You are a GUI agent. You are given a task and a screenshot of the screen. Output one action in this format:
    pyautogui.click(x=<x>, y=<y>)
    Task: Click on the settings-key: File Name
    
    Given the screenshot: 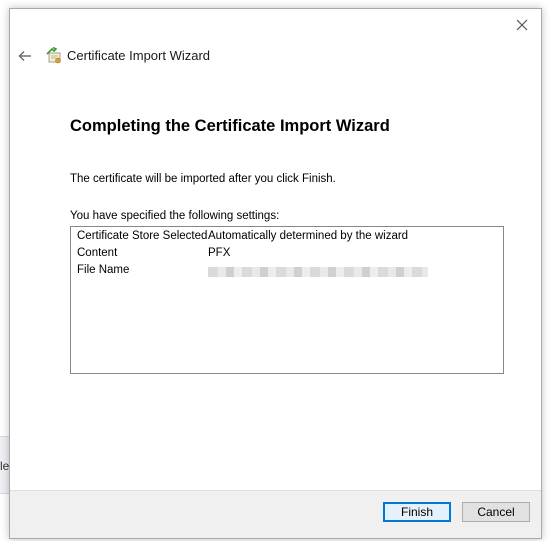 What is the action you would take?
    pyautogui.click(x=103, y=270)
    